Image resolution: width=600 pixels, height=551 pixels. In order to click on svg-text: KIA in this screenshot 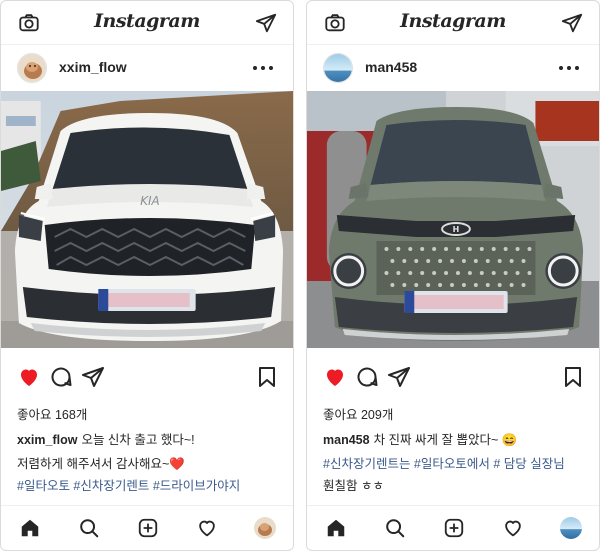, I will do `click(149, 201)`.